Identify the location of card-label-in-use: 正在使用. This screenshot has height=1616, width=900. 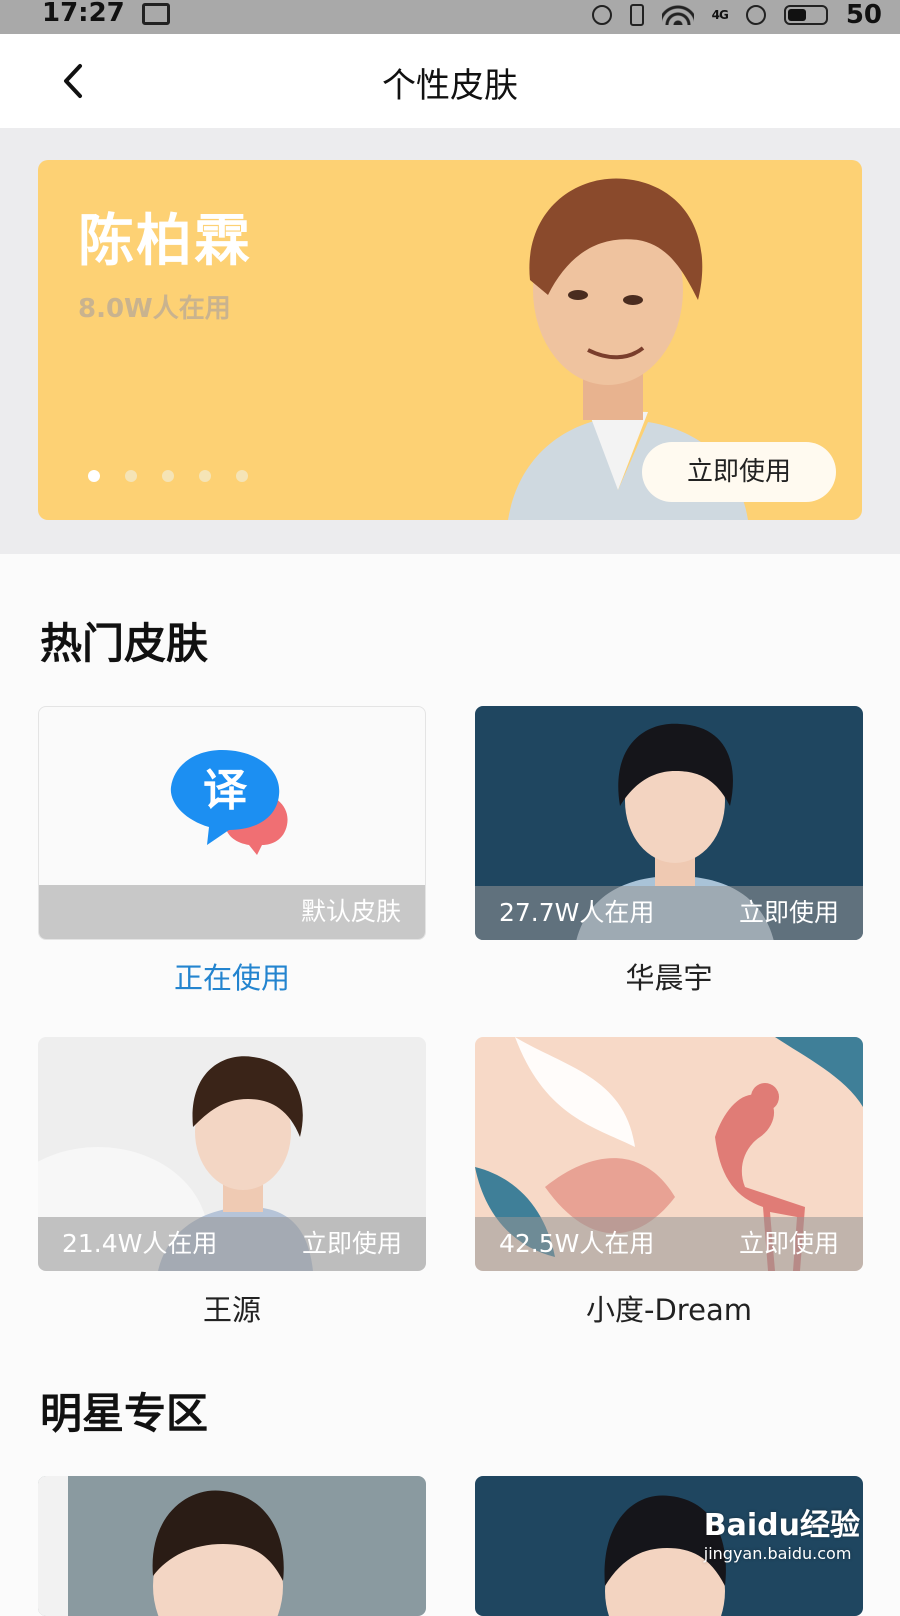
(231, 978).